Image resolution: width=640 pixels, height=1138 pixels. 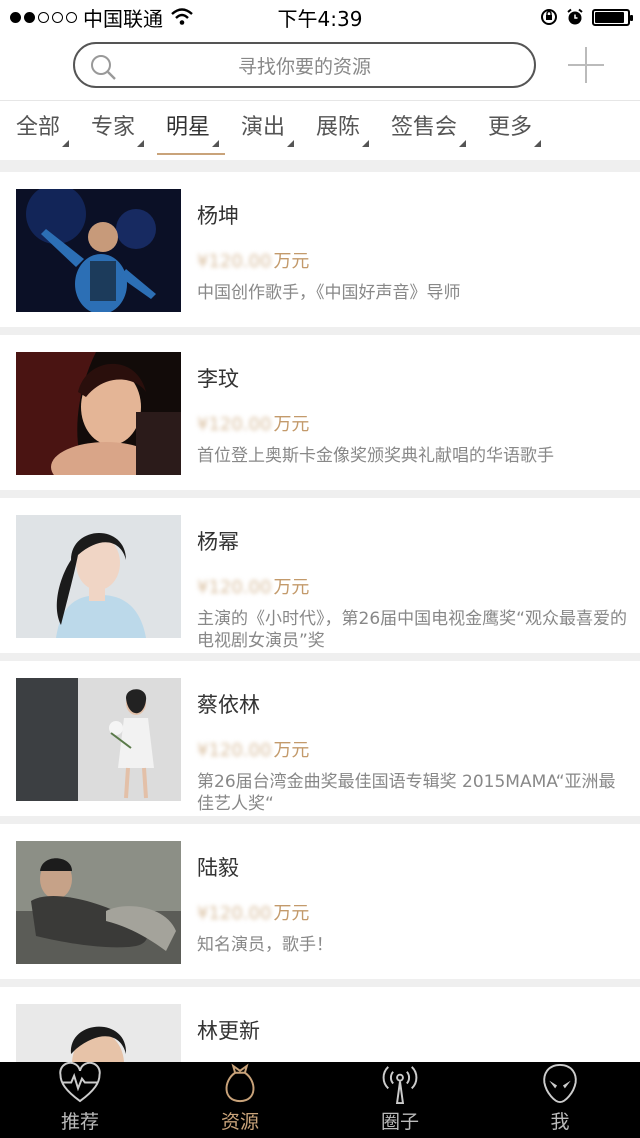 I want to click on search-header: 寻找你要的资源, so click(x=320, y=67).